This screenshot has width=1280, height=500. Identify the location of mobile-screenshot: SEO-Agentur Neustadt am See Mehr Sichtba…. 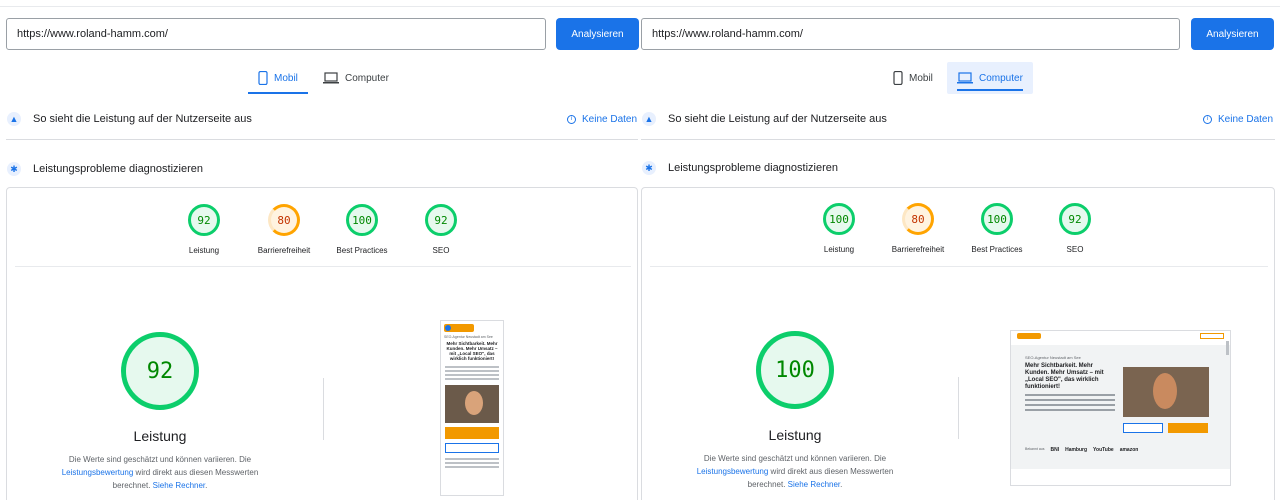
(472, 408).